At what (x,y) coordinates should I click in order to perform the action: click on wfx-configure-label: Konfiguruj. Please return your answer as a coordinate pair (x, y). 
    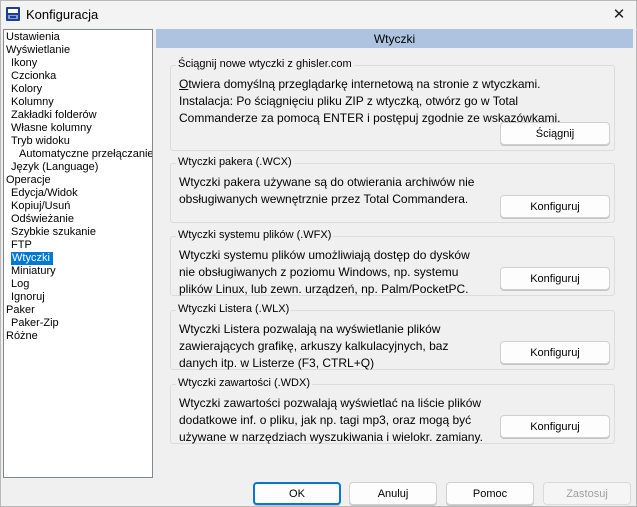
    Looking at the image, I should click on (555, 278).